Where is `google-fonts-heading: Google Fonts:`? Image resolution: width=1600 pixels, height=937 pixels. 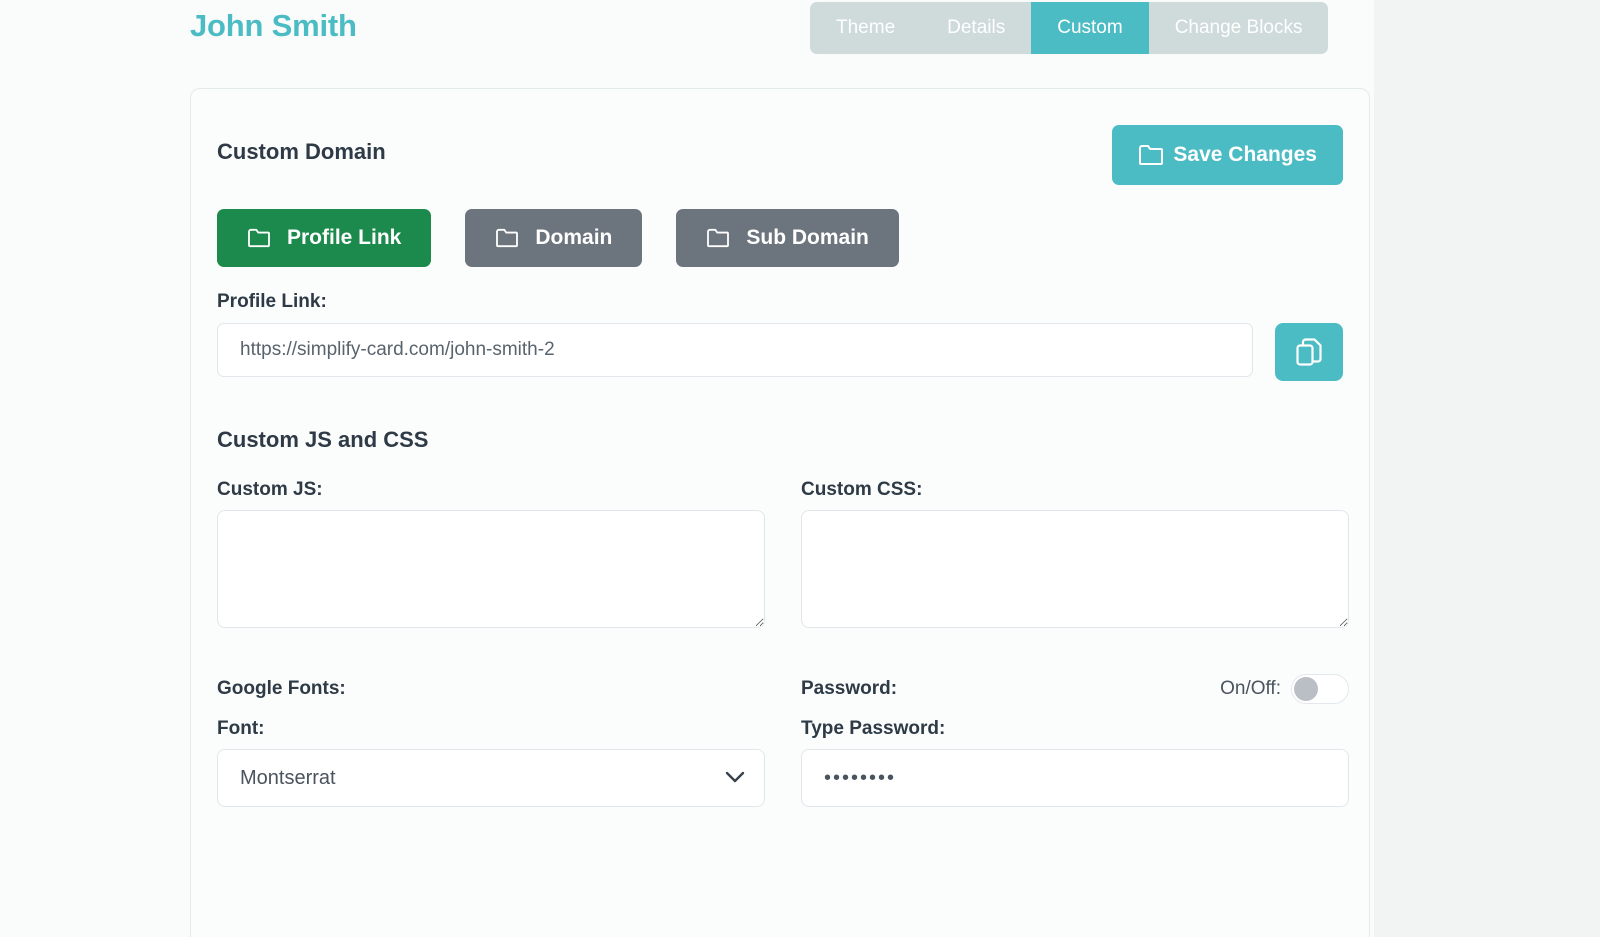
google-fonts-heading: Google Fonts: is located at coordinates (281, 688).